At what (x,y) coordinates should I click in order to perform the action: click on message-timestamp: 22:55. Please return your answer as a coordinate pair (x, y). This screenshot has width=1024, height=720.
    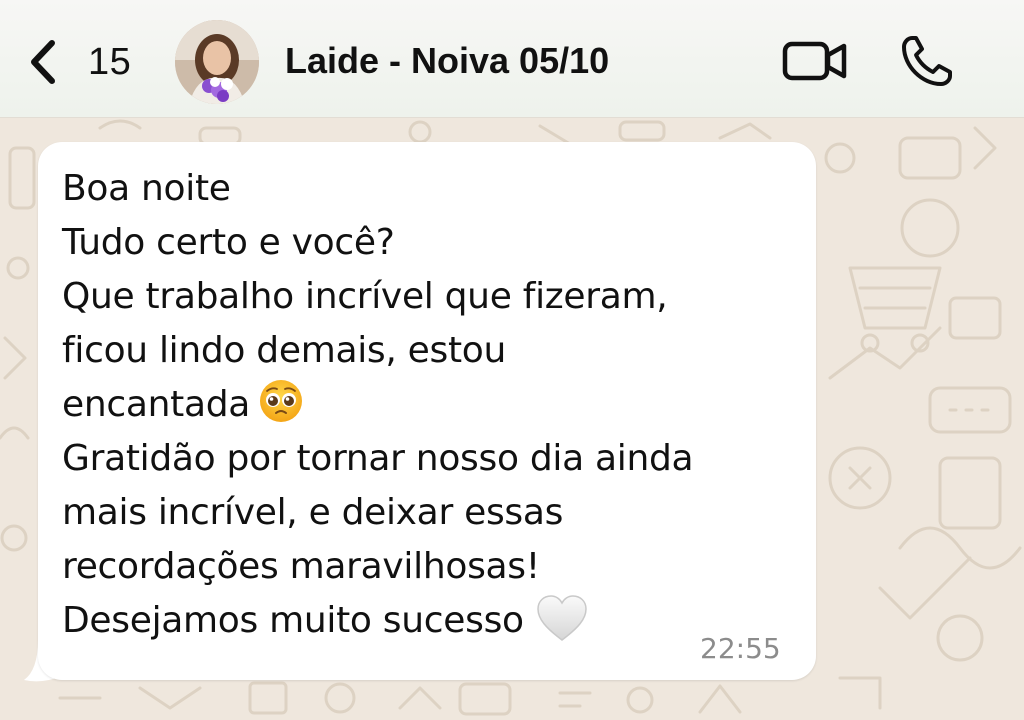
    Looking at the image, I should click on (740, 648).